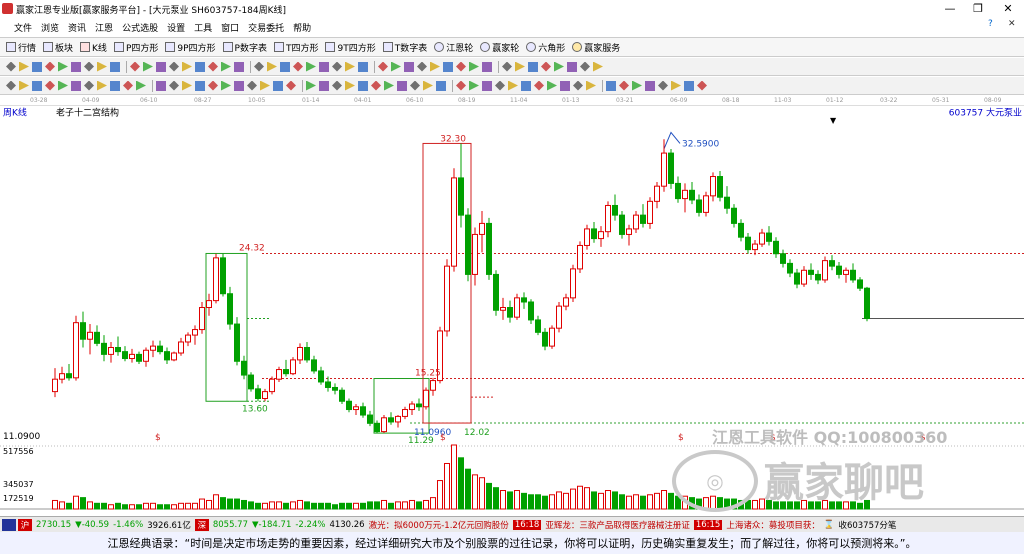 The image size is (1024, 554). Describe the element at coordinates (990, 24) in the screenshot. I see `help-icon: ?` at that location.